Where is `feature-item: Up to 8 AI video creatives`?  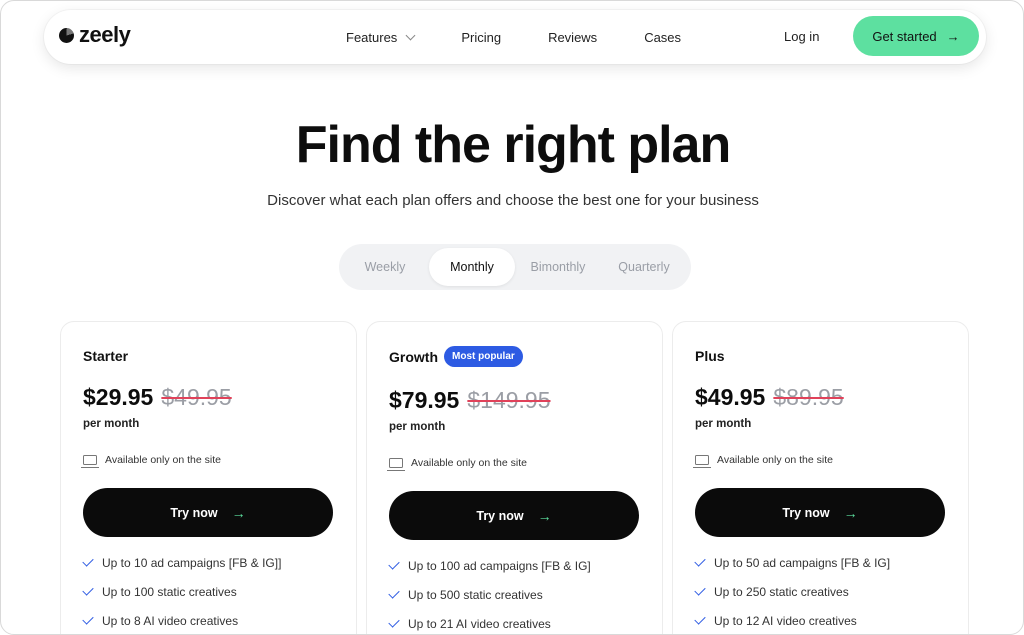 feature-item: Up to 8 AI video creatives is located at coordinates (181, 620).